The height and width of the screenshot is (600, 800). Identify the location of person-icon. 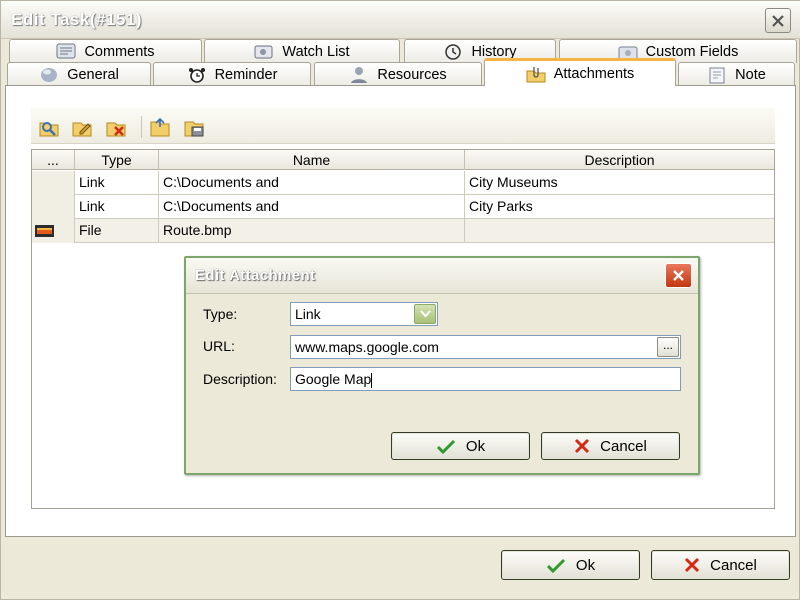
(359, 74).